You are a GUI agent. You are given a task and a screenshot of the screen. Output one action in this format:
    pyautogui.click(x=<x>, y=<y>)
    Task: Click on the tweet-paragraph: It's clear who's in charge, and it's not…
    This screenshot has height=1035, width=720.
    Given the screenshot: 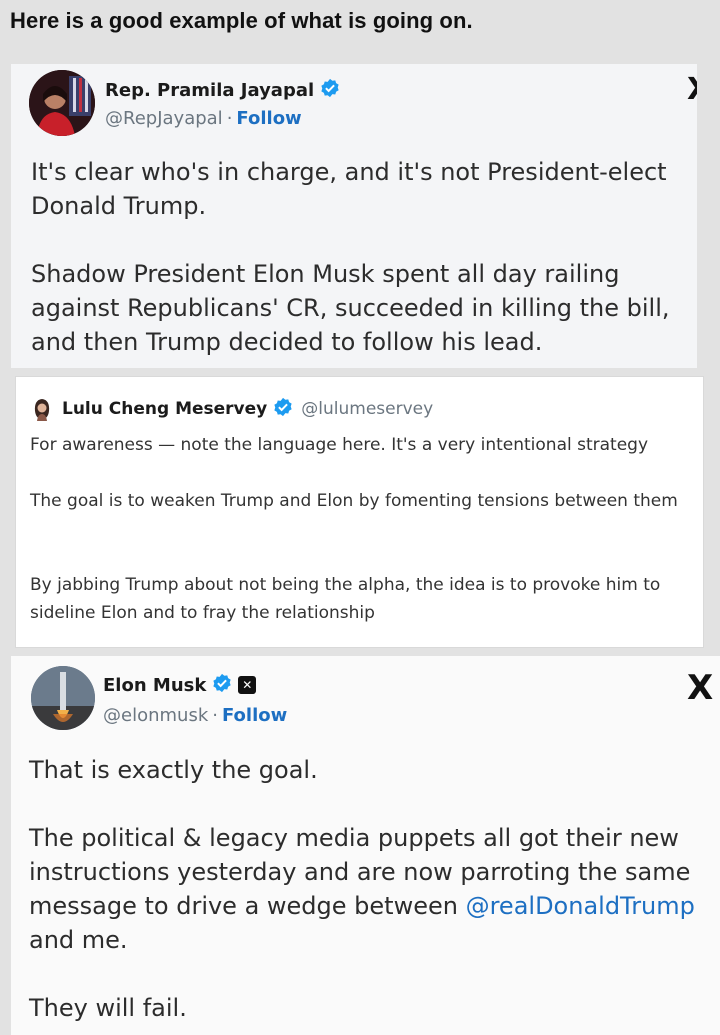 What is the action you would take?
    pyautogui.click(x=349, y=189)
    